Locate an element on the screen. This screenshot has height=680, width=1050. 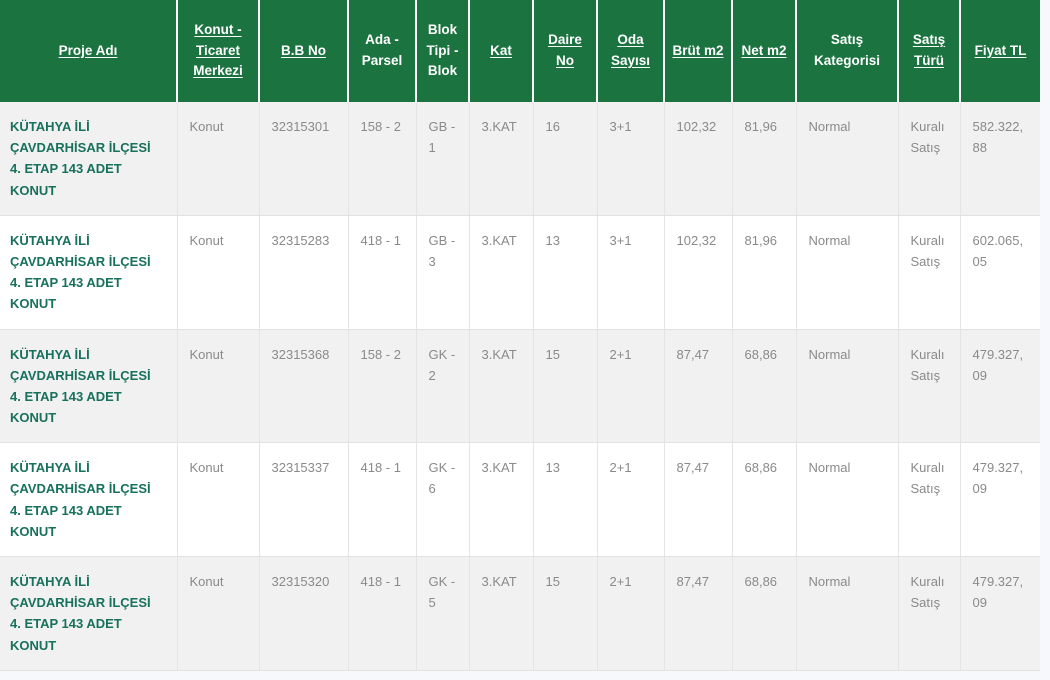
column-header-ada-parsel: Ada - Parsel is located at coordinates (382, 51).